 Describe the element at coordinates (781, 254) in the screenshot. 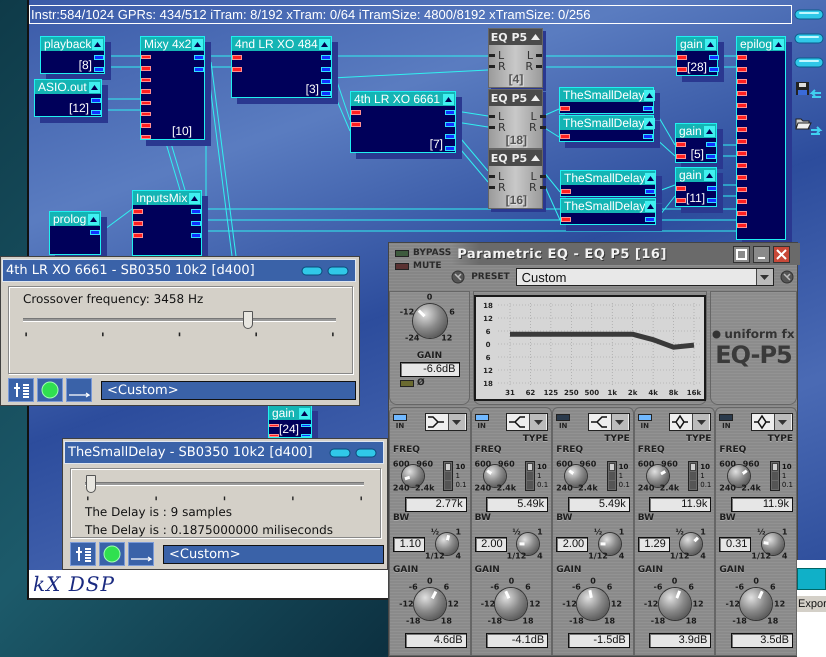

I see `close-button` at that location.